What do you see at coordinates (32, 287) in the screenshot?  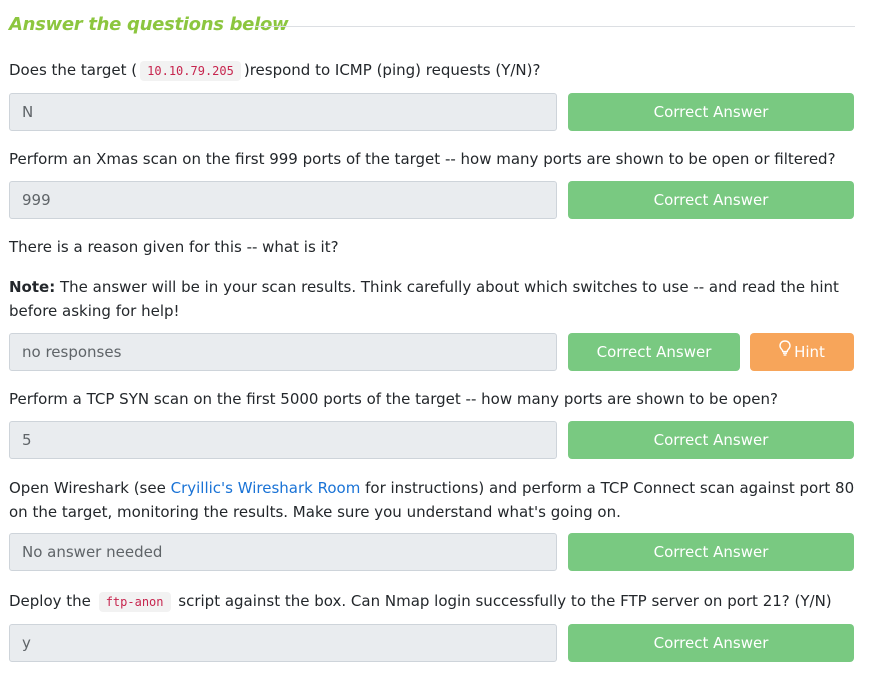 I see `note-label: Note:` at bounding box center [32, 287].